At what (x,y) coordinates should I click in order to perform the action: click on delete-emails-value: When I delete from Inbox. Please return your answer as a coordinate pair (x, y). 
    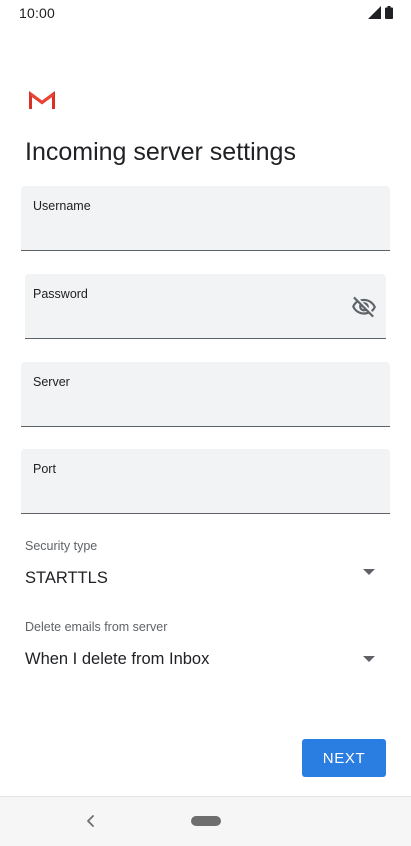
    Looking at the image, I should click on (117, 659).